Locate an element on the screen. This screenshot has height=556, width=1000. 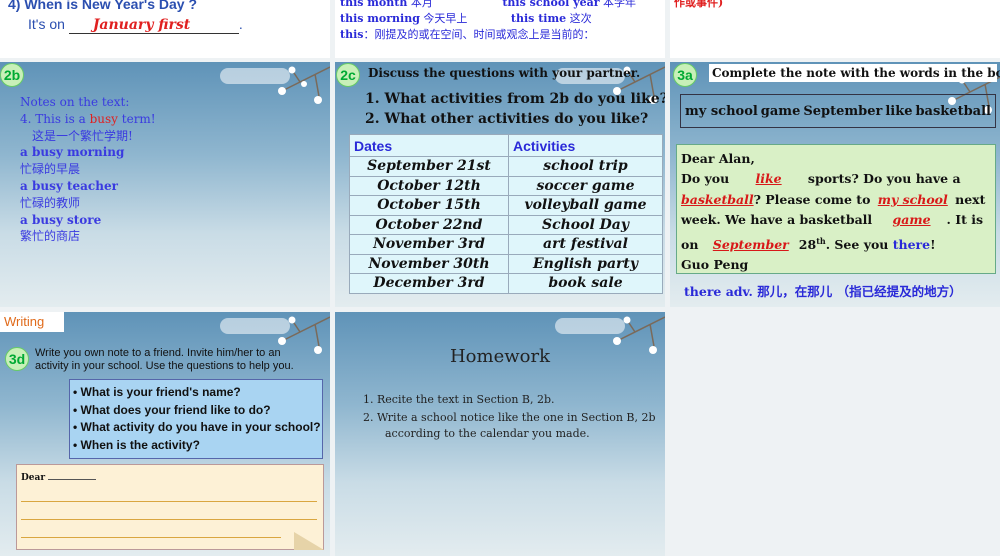
activity-cell: volleyball game is located at coordinates (585, 205).